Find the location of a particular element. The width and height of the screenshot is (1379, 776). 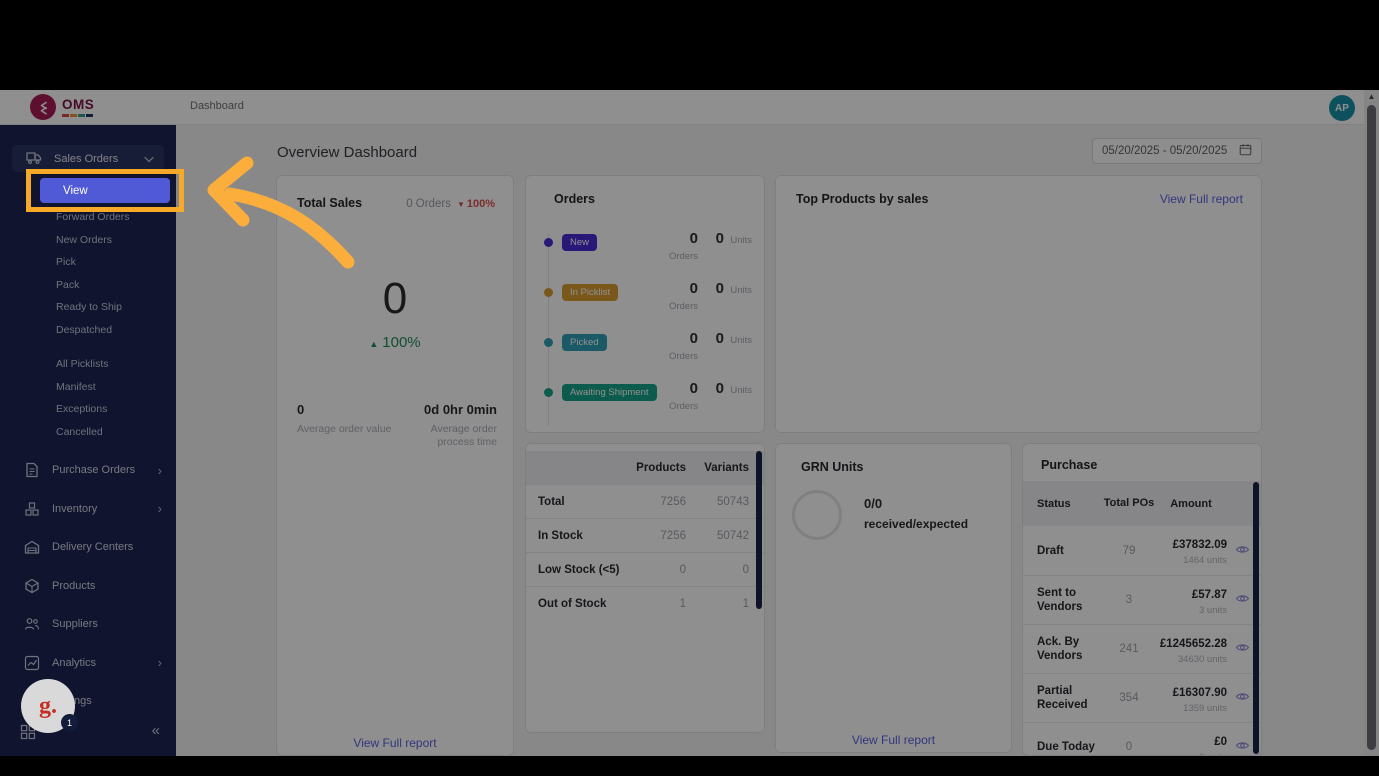

sidebar-item-view: View is located at coordinates (105, 190).